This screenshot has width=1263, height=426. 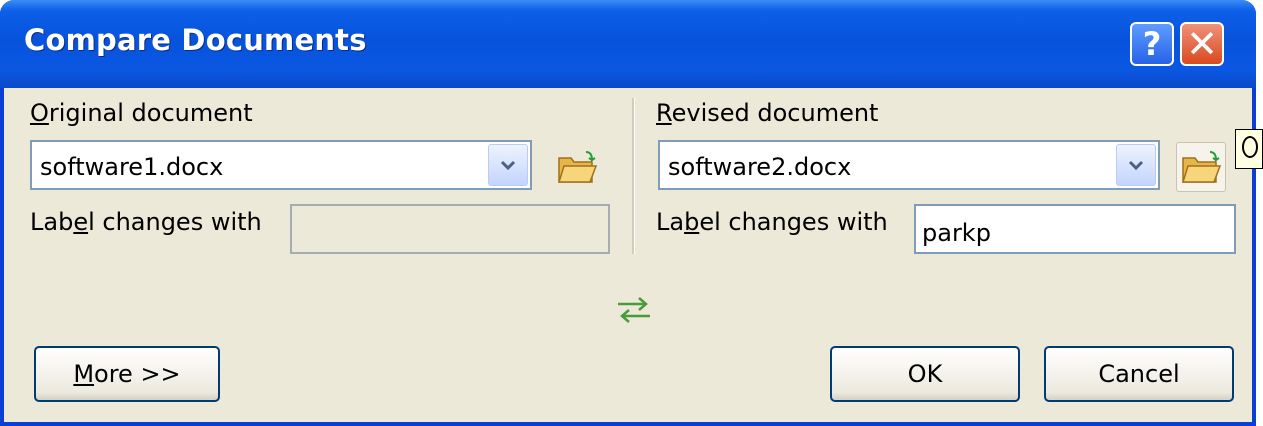 I want to click on ok-button: OK, so click(x=925, y=374).